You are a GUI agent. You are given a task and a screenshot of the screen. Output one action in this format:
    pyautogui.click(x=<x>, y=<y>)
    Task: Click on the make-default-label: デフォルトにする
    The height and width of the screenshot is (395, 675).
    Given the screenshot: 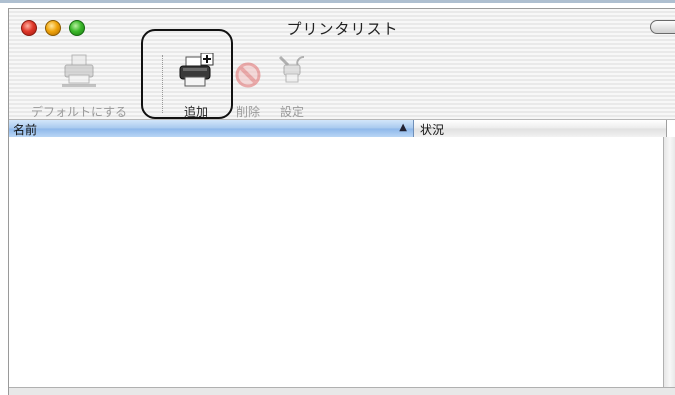 What is the action you would take?
    pyautogui.click(x=79, y=112)
    